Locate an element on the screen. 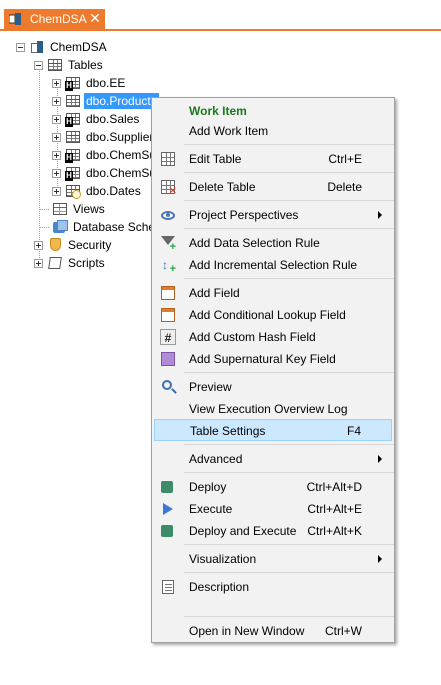 The image size is (441, 685). tables-folder-icon is located at coordinates (55, 65).